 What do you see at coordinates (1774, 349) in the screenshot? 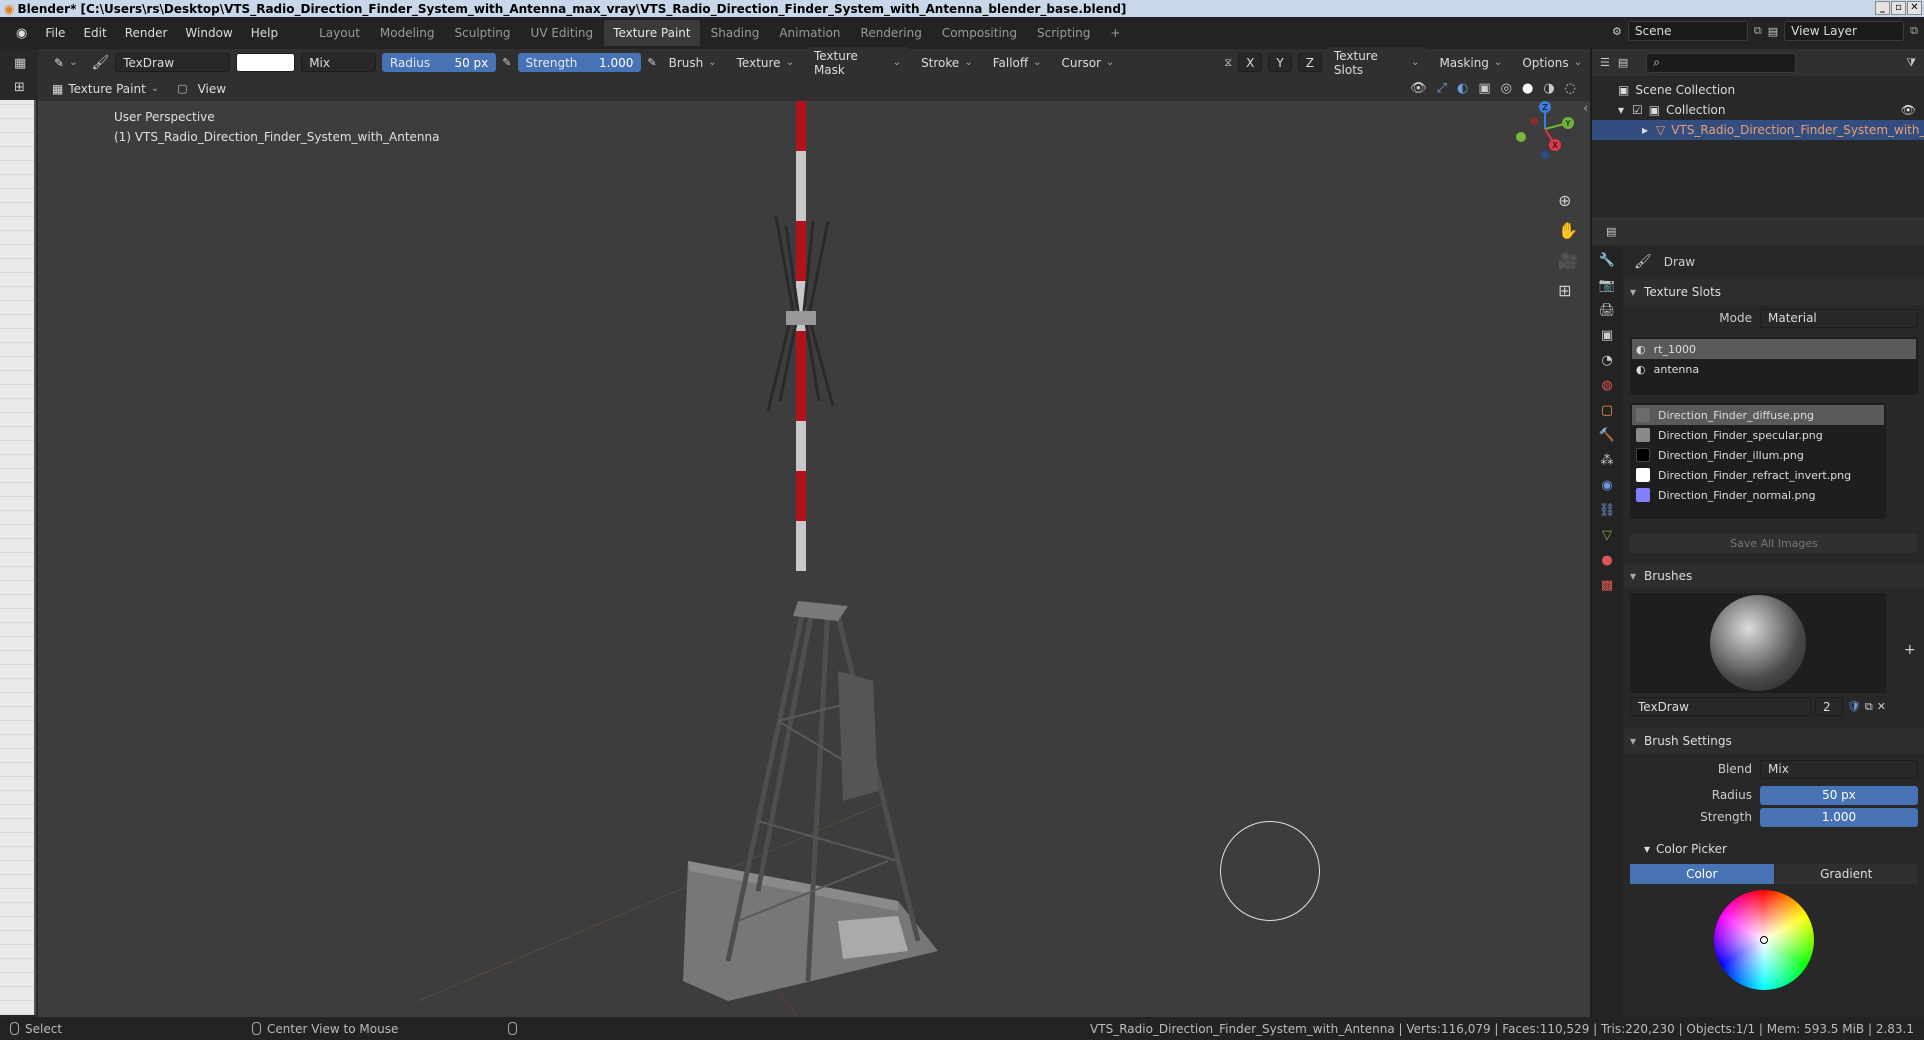
I see `material-slot-item: ◐ rt_1000` at bounding box center [1774, 349].